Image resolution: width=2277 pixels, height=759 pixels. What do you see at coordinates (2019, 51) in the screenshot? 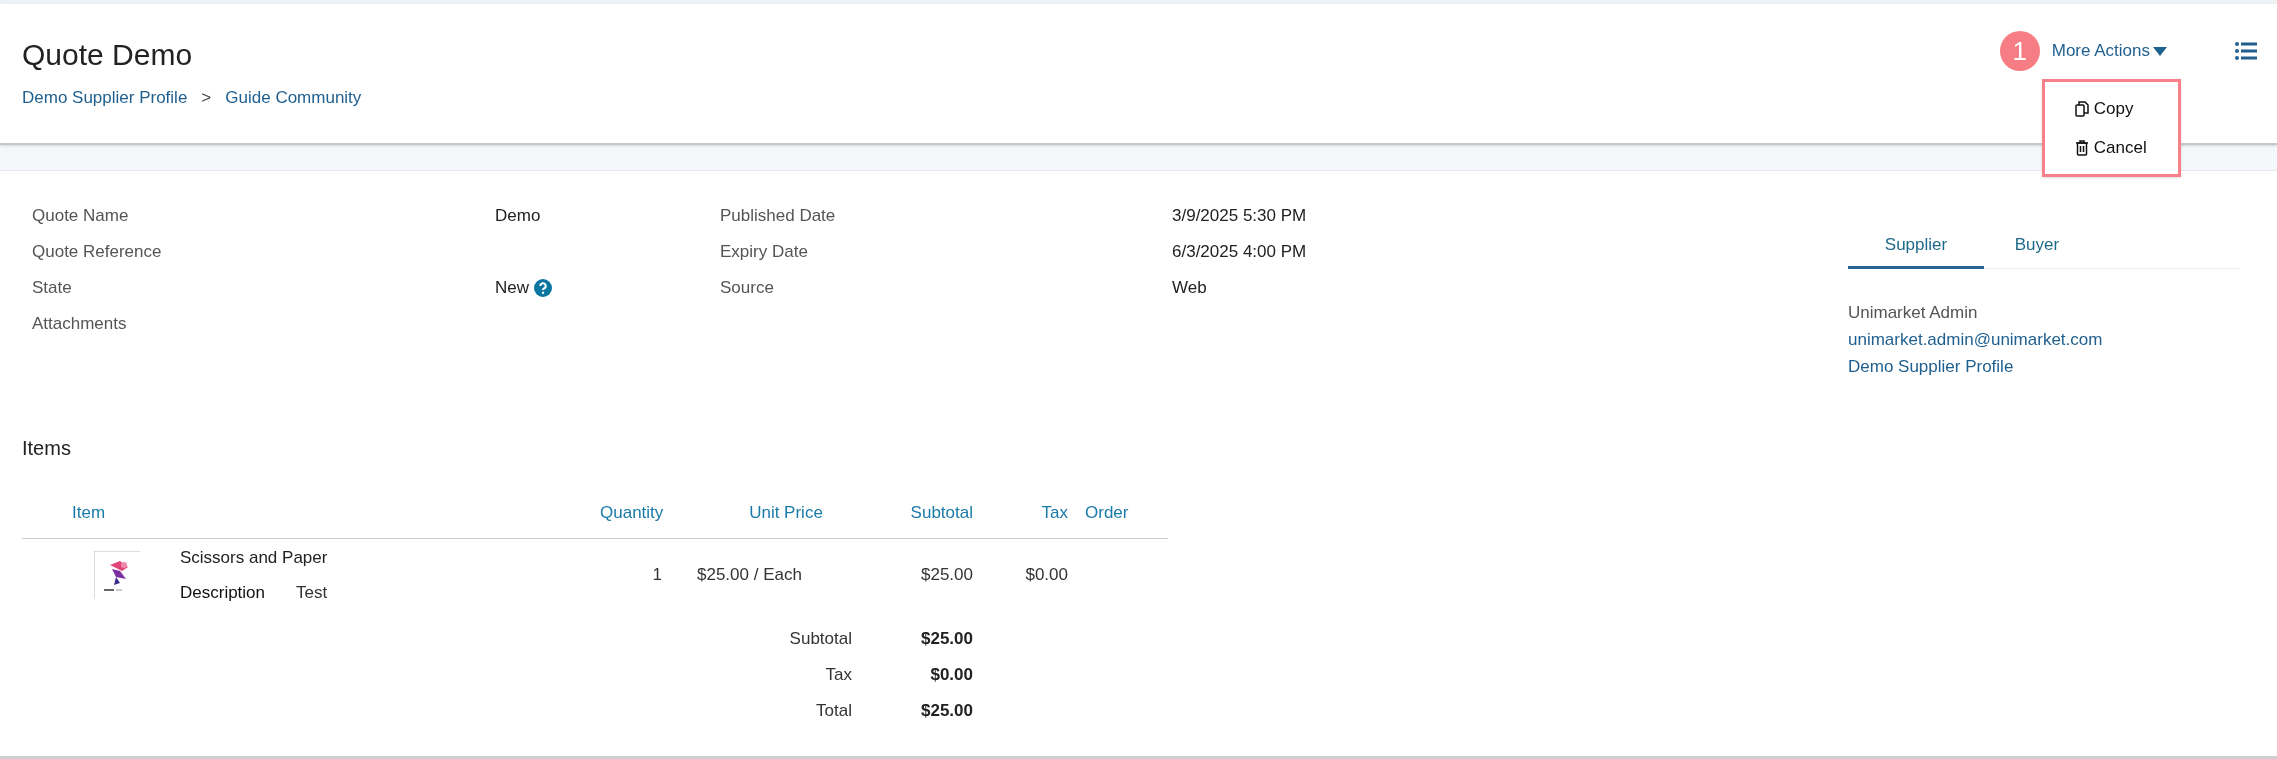
I see `step-badge: 1` at bounding box center [2019, 51].